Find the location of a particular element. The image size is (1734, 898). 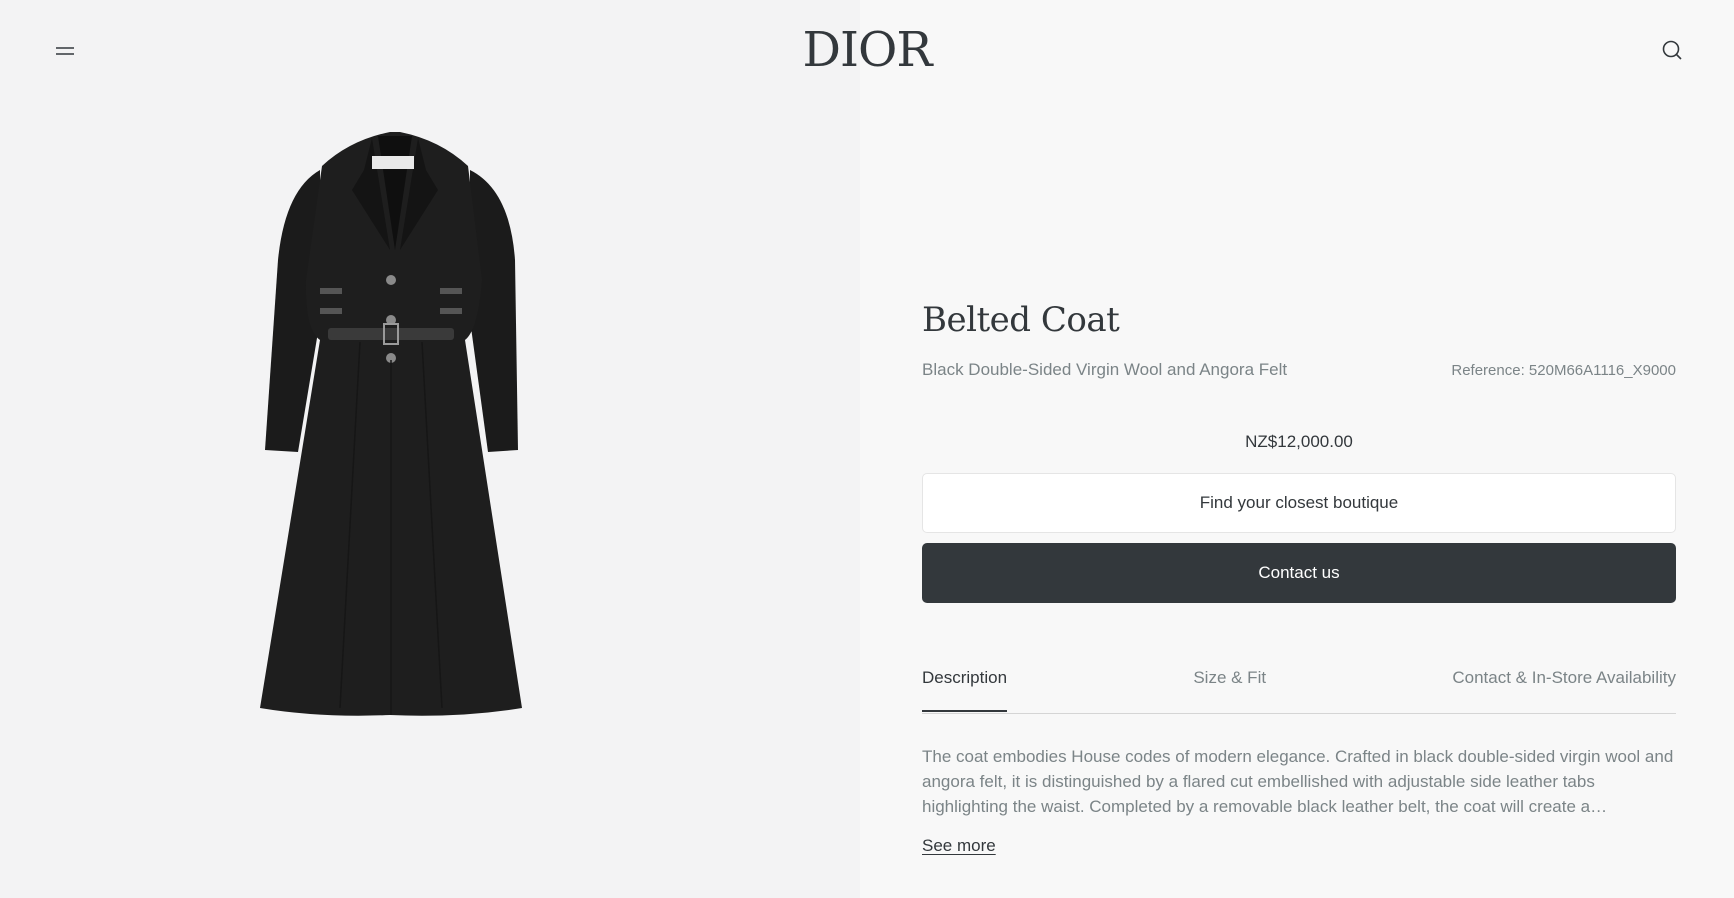

menu-icon is located at coordinates (65, 51).